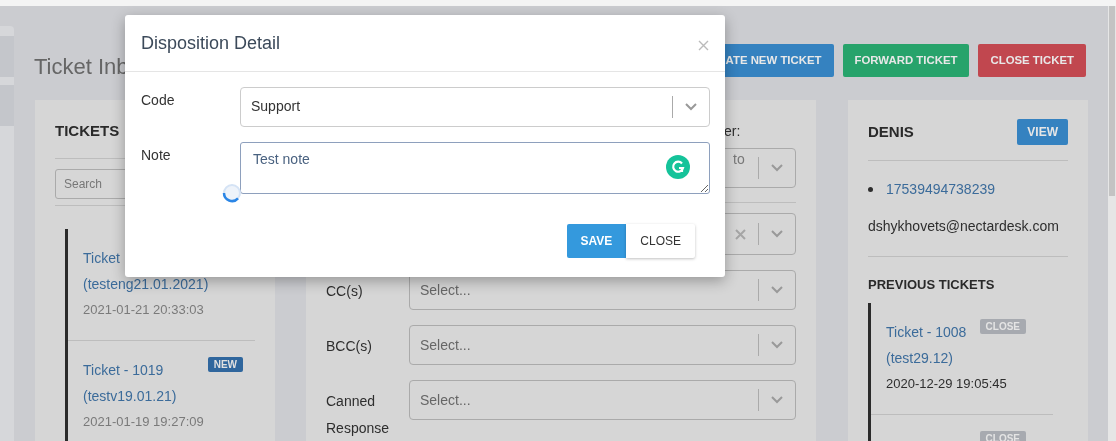 This screenshot has height=441, width=1116. I want to click on bullet-icon, so click(870, 189).